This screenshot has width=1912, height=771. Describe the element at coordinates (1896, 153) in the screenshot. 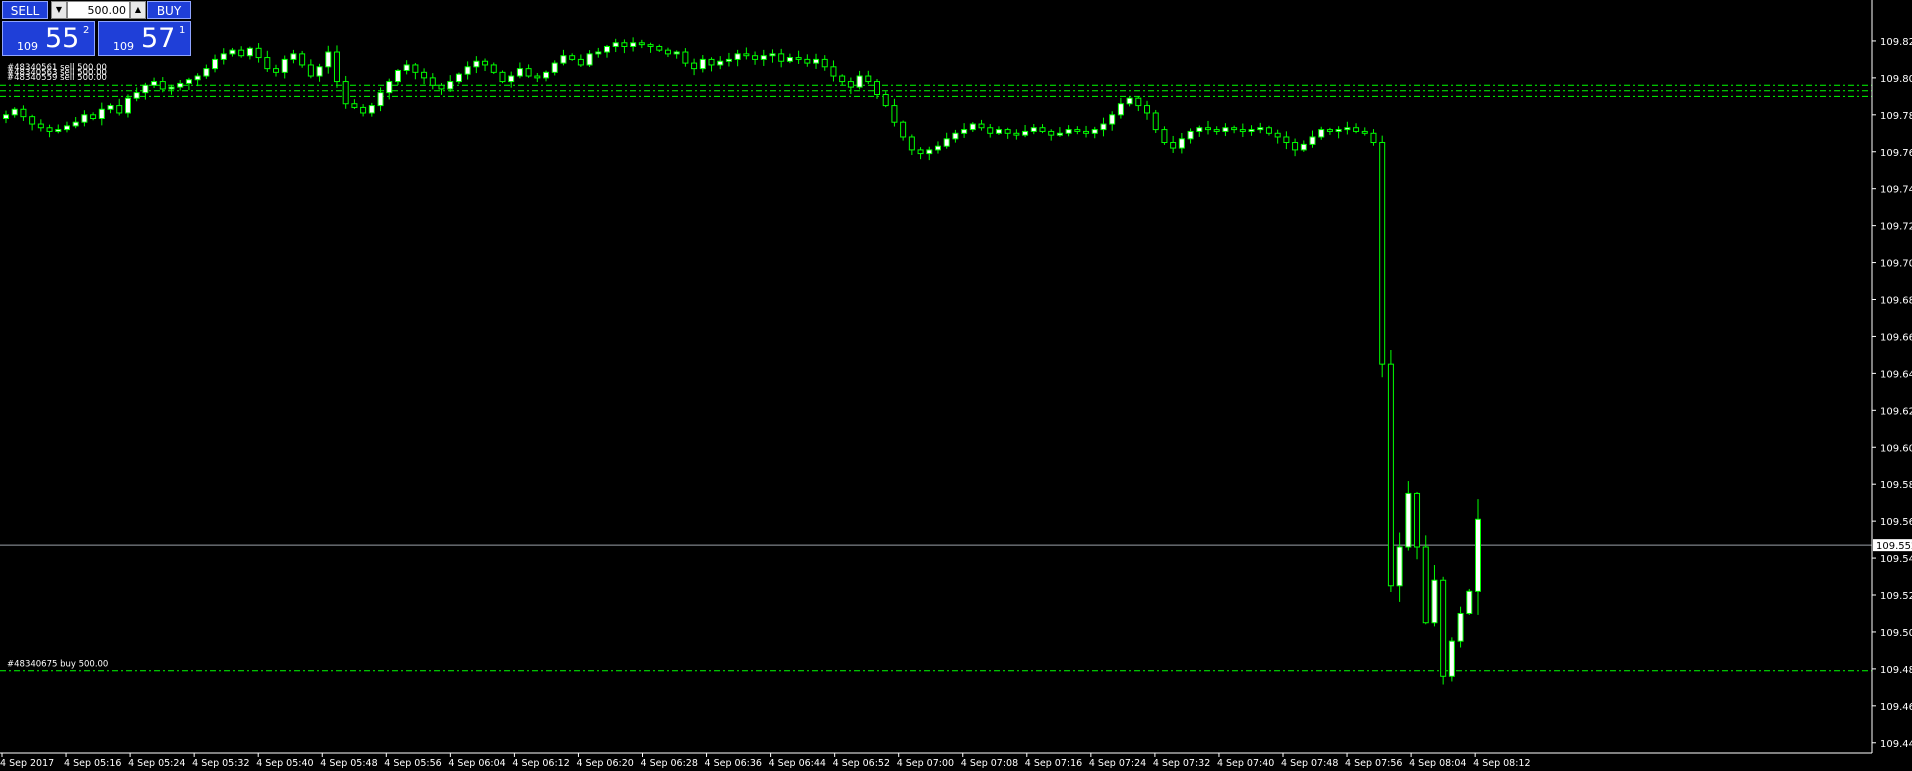

I see `price-tick-label: 109.765` at that location.